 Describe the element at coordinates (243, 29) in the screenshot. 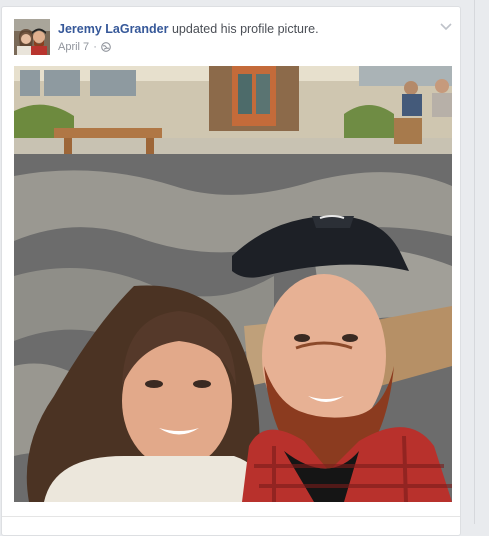

I see `post-action-text: updated his profile picture.` at that location.